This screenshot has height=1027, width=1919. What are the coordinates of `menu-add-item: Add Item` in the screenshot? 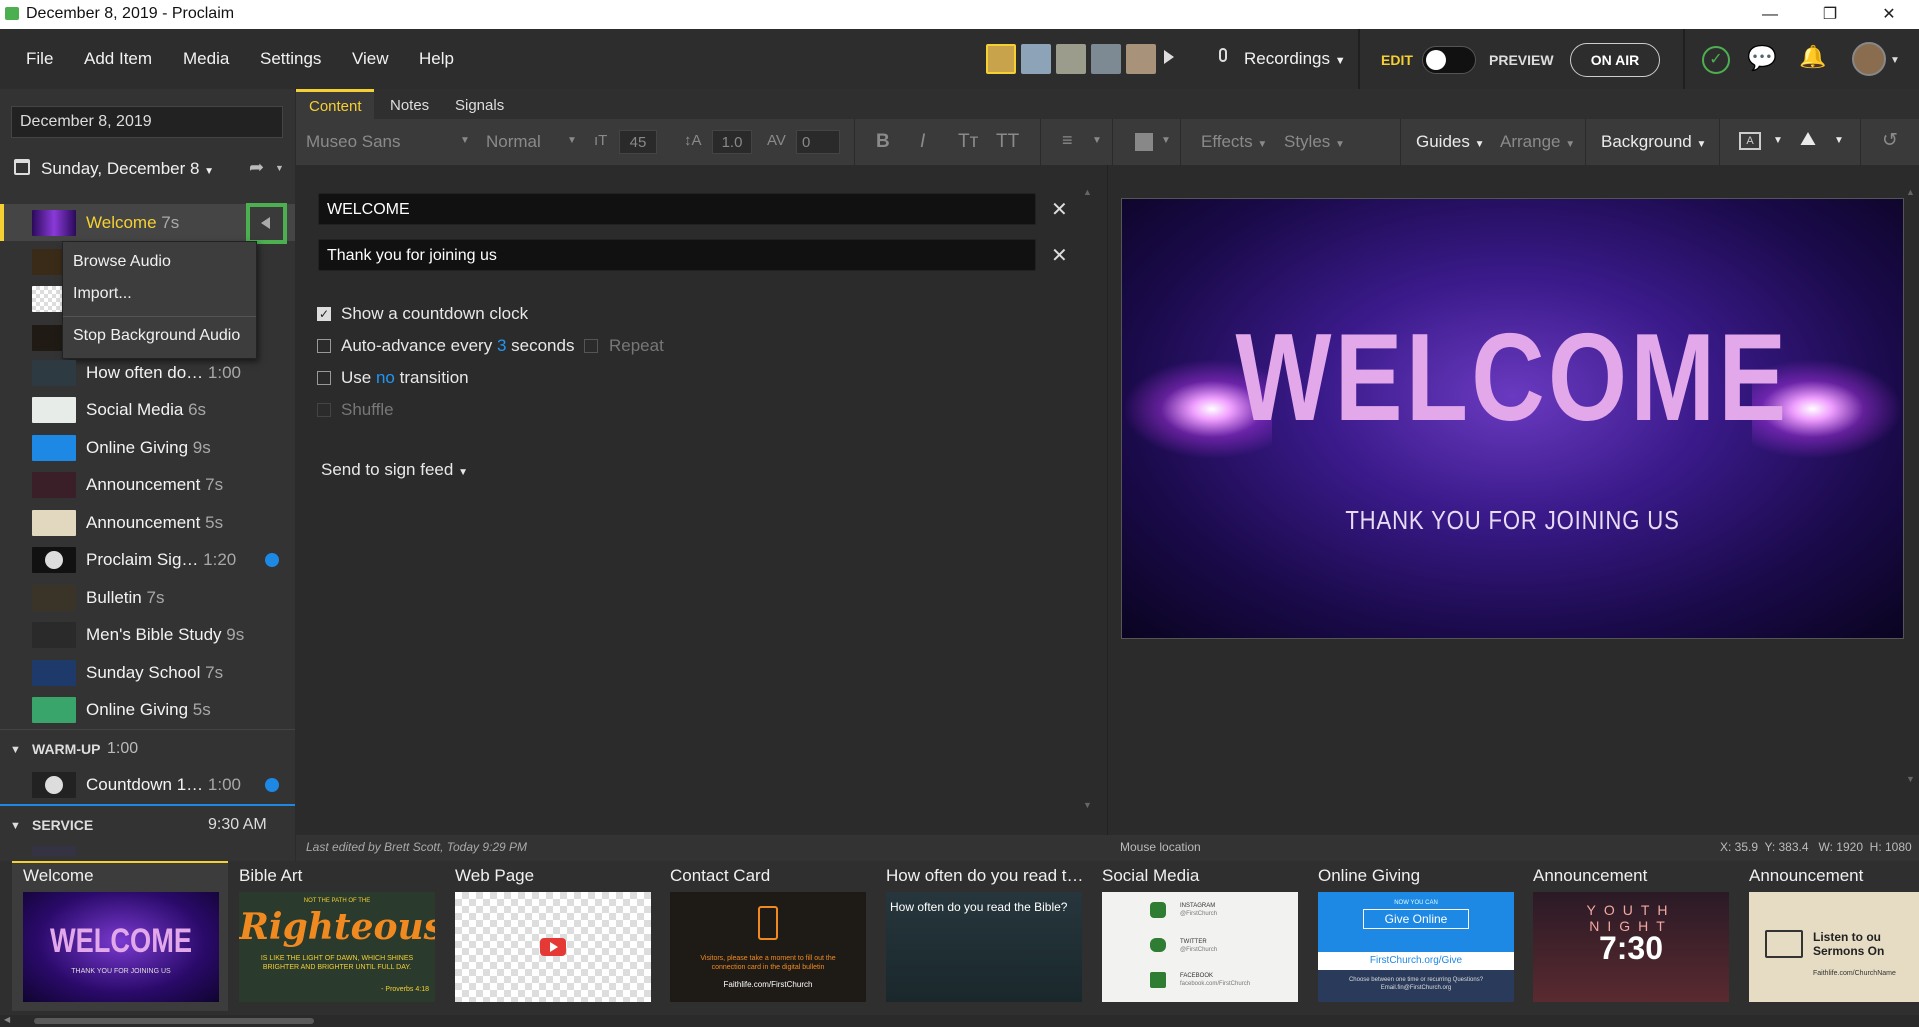 It's located at (118, 59).